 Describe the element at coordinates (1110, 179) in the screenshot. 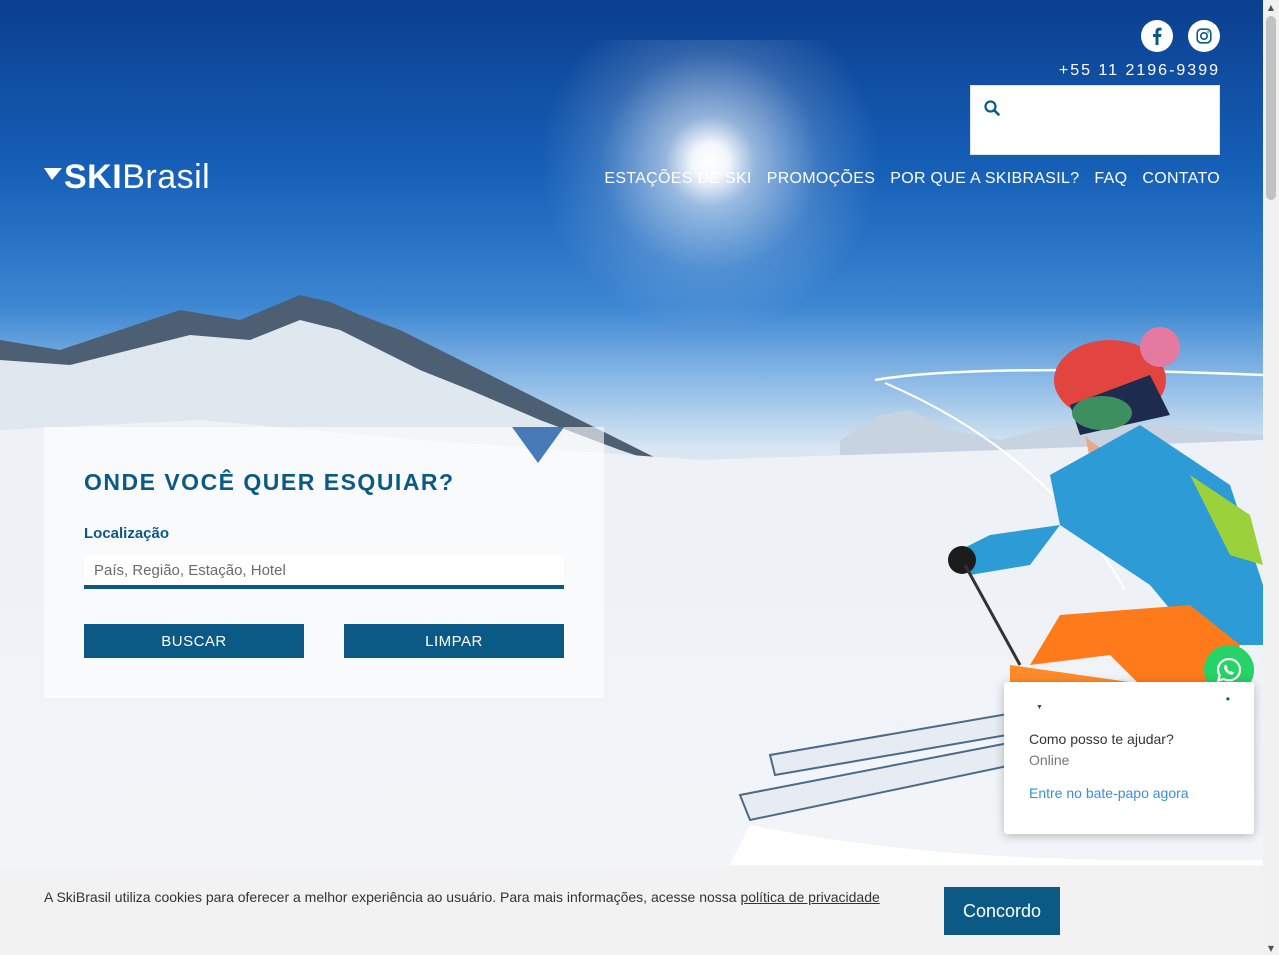

I see `nav-faq: FAQ` at that location.